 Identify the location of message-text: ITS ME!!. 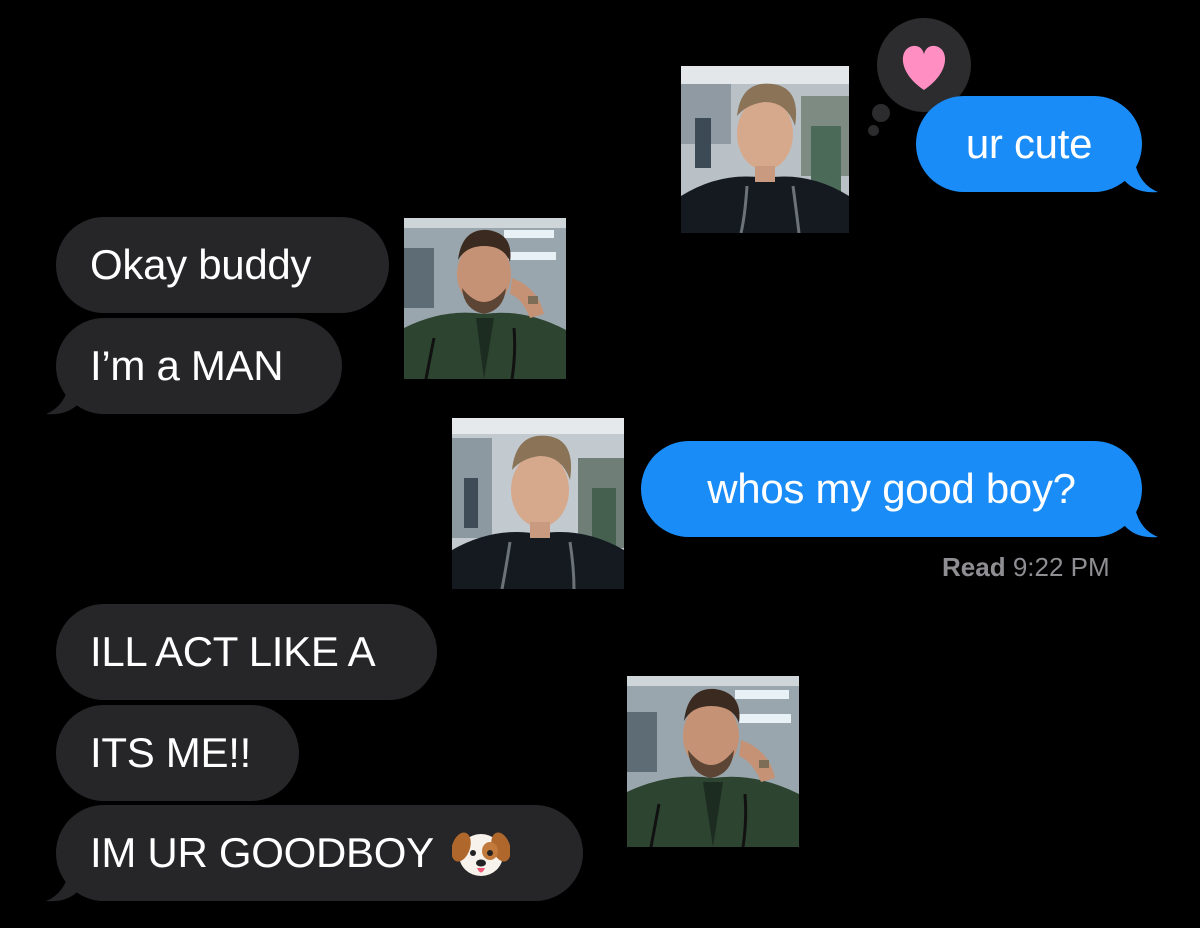
(170, 752).